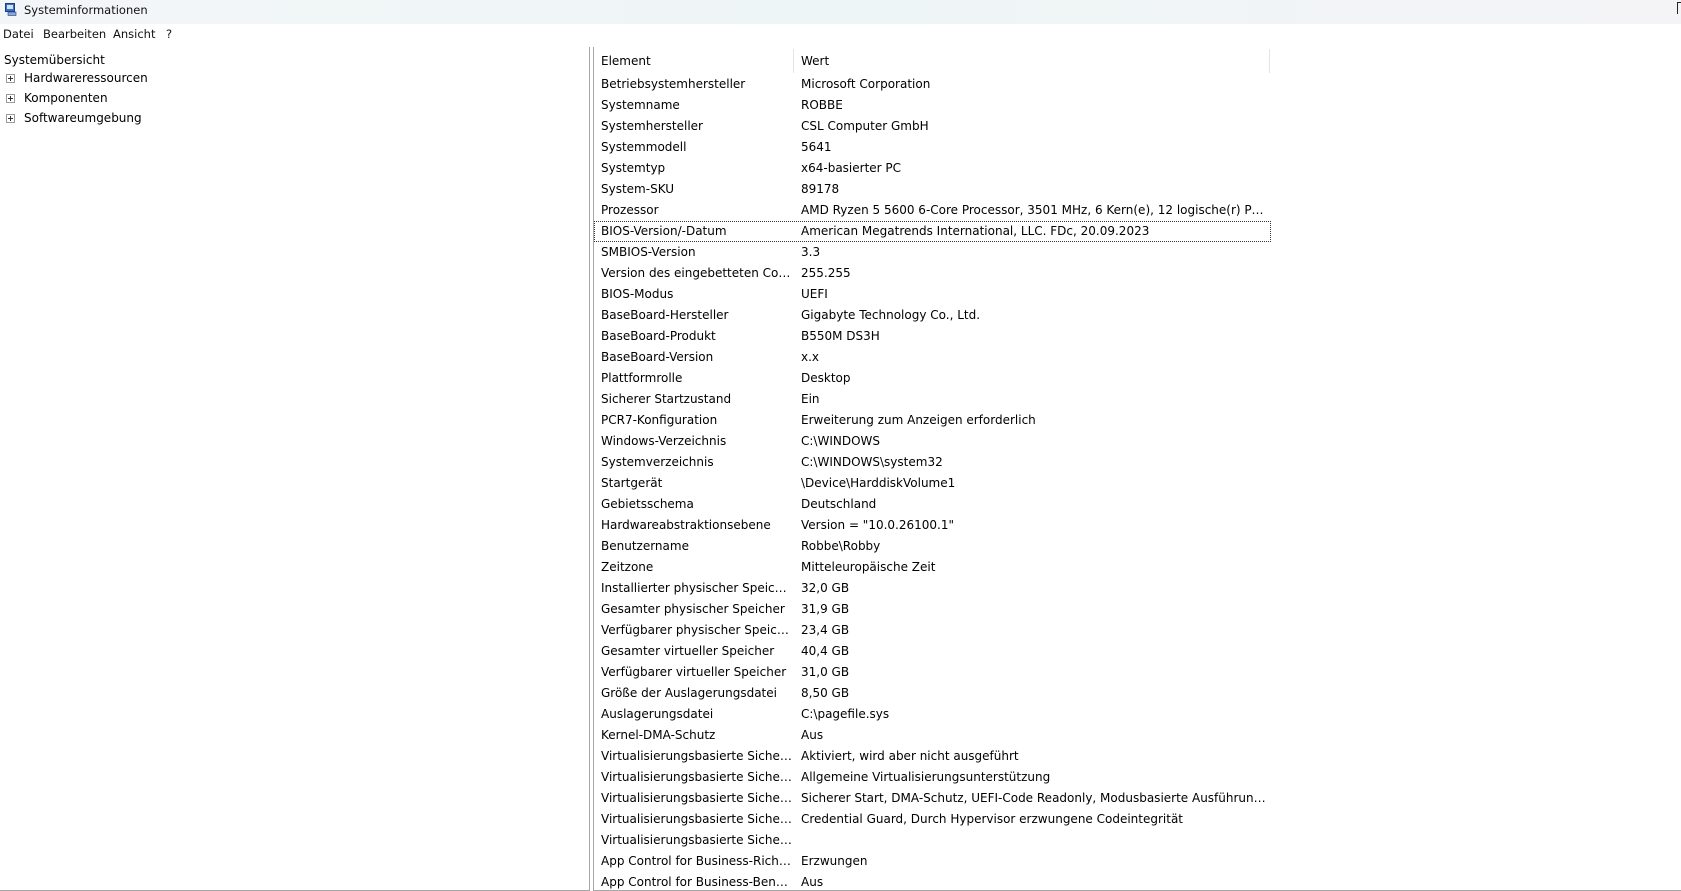  Describe the element at coordinates (822, 105) in the screenshot. I see `cell-value: ROBBE` at that location.